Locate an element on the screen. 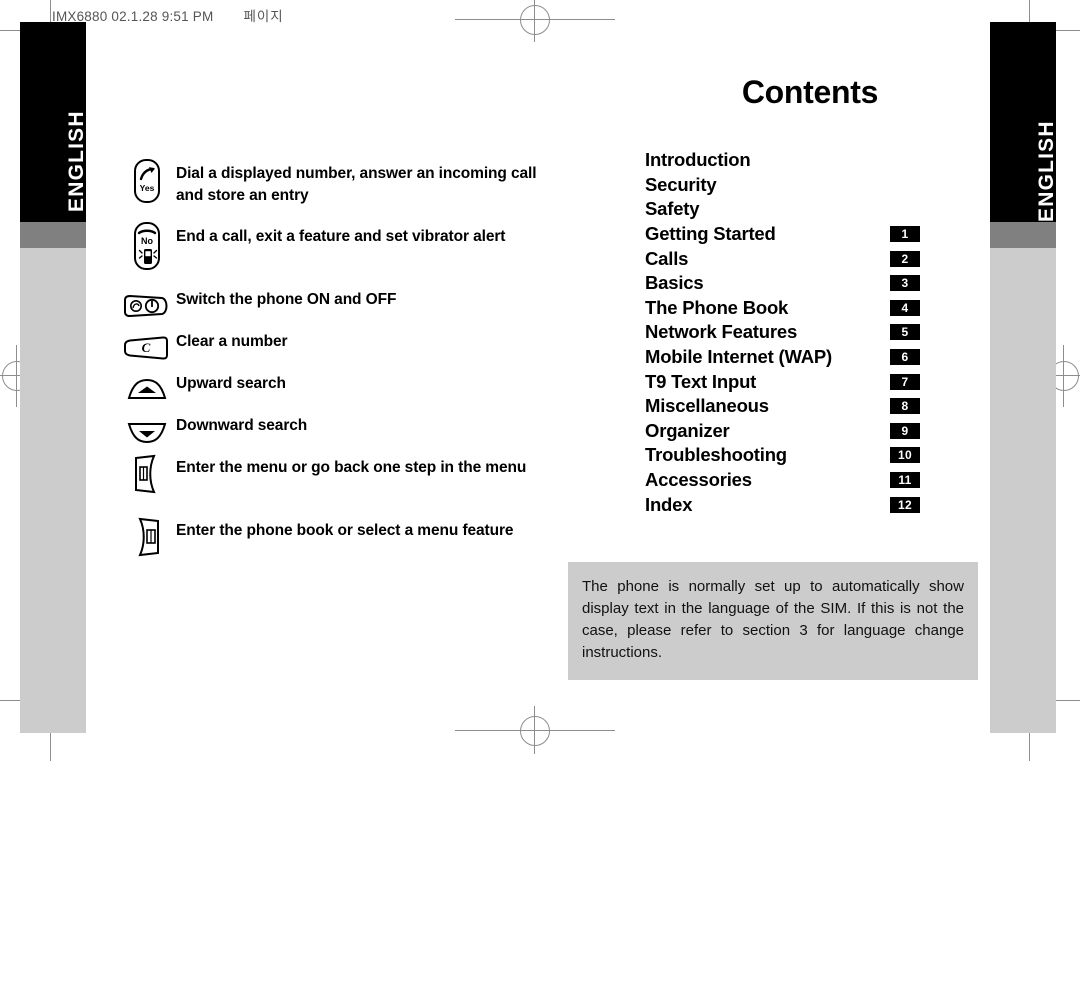 The image size is (1080, 993). right-soft-key-glyph is located at coordinates (148, 537).